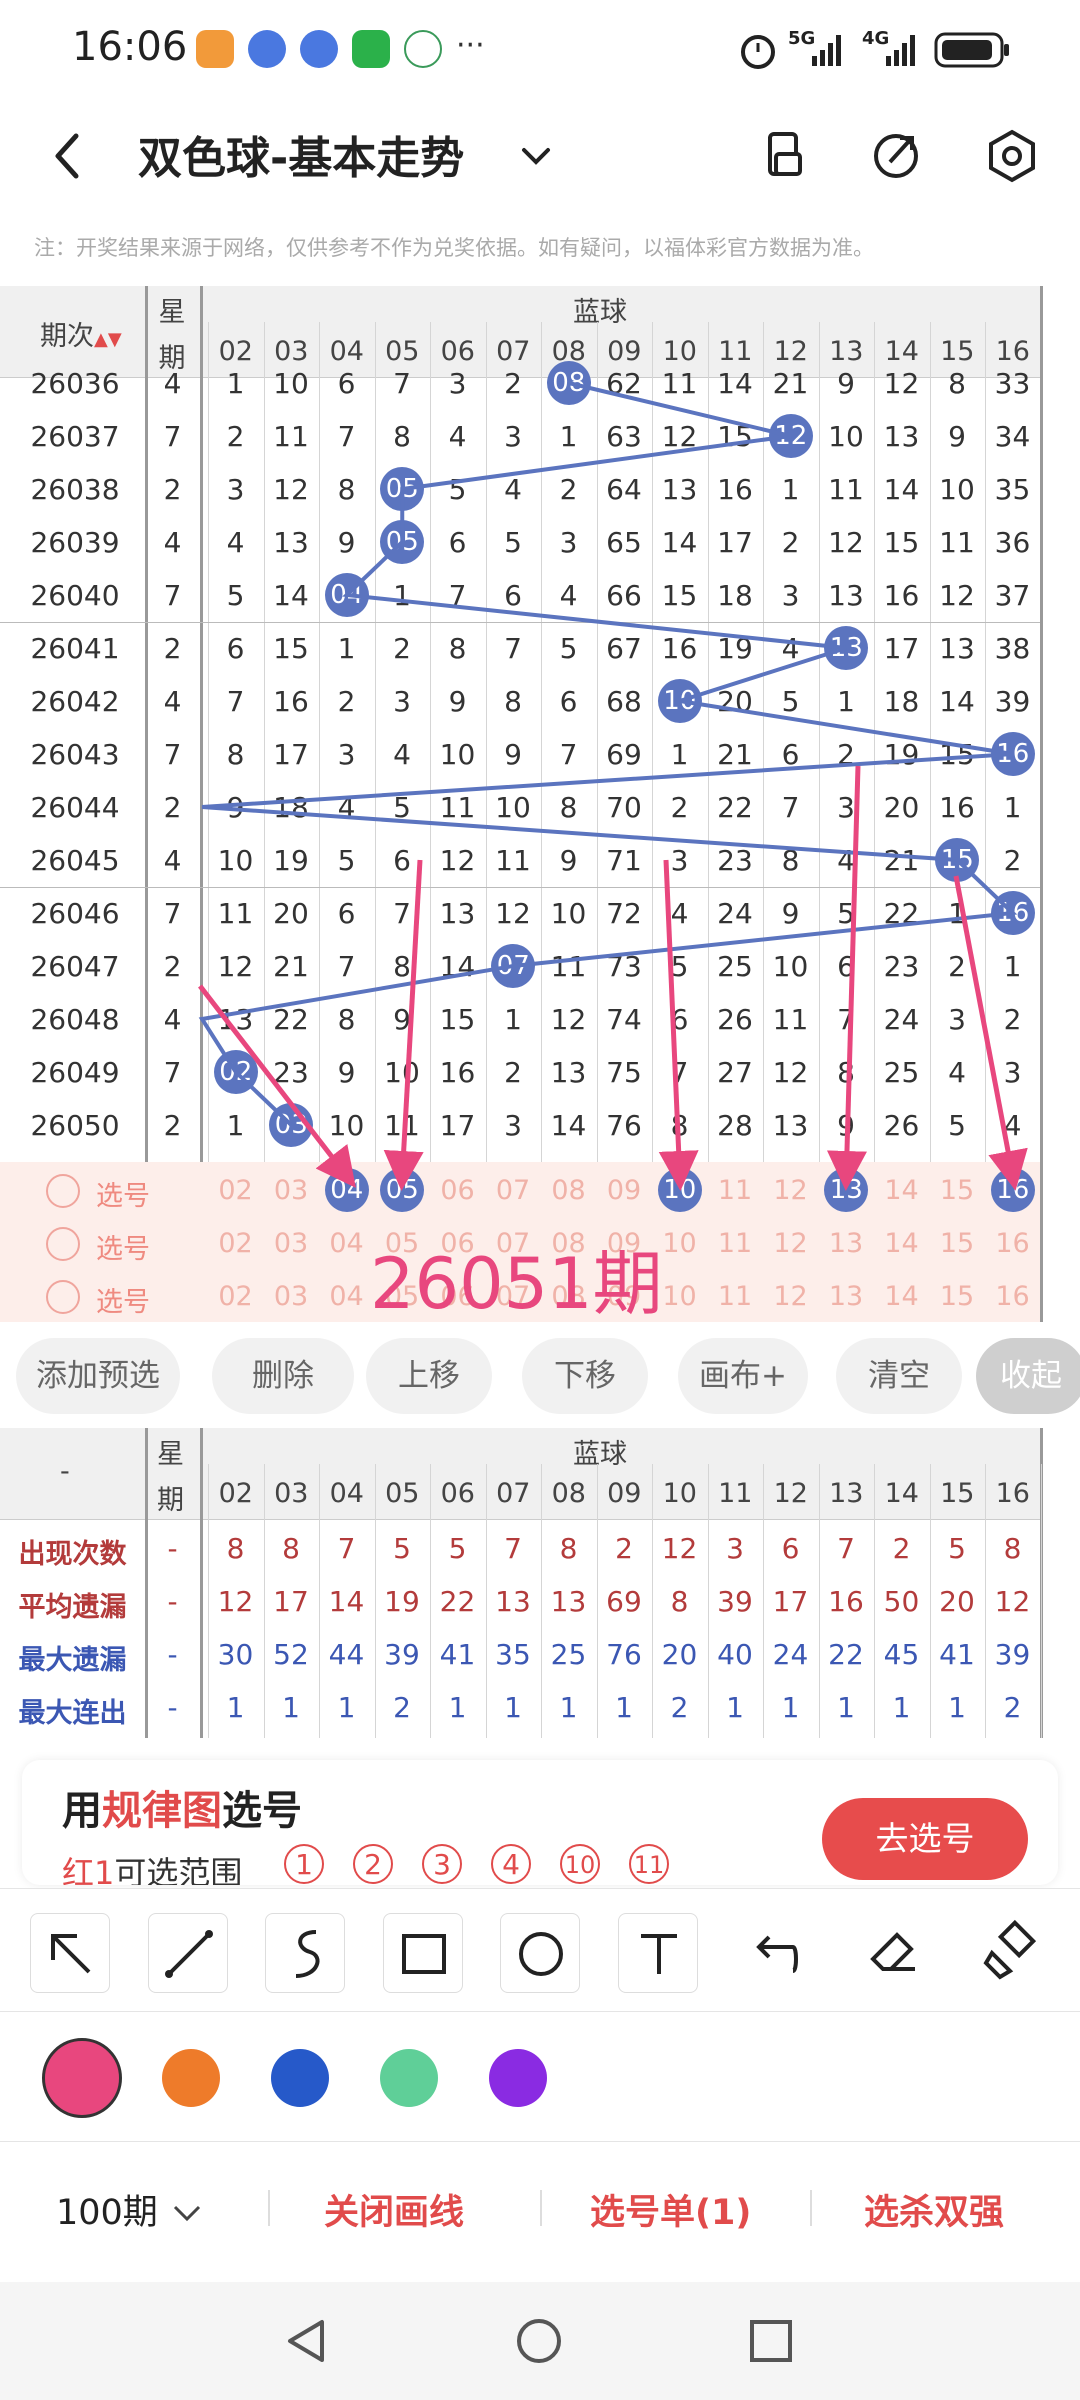  What do you see at coordinates (957, 1707) in the screenshot?
I see `stats-value: 1` at bounding box center [957, 1707].